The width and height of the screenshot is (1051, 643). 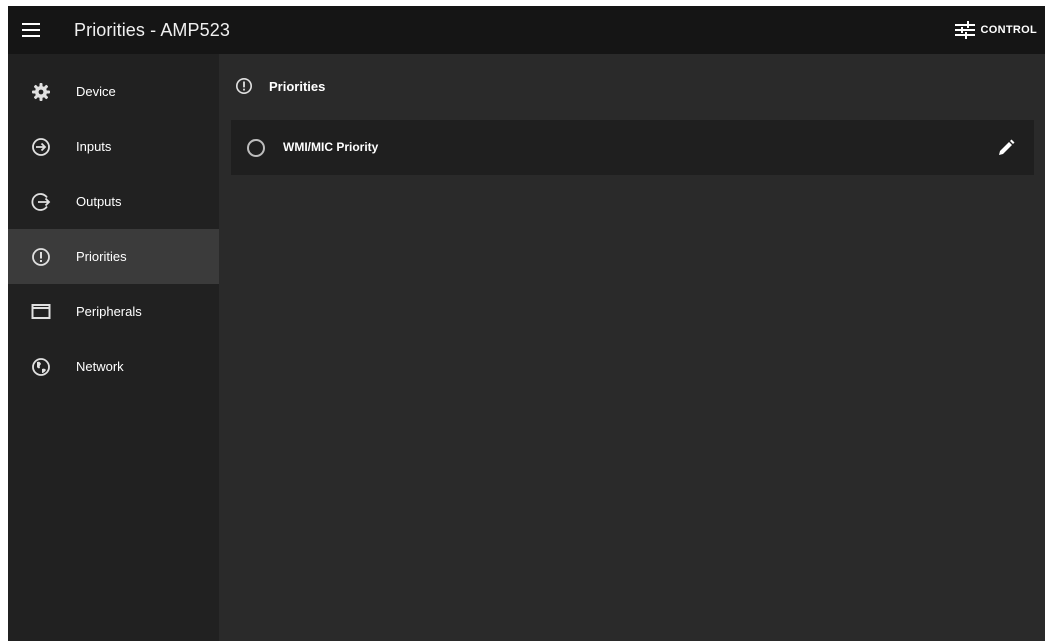 What do you see at coordinates (113, 146) in the screenshot?
I see `sidebar-item-inputs: Inputs` at bounding box center [113, 146].